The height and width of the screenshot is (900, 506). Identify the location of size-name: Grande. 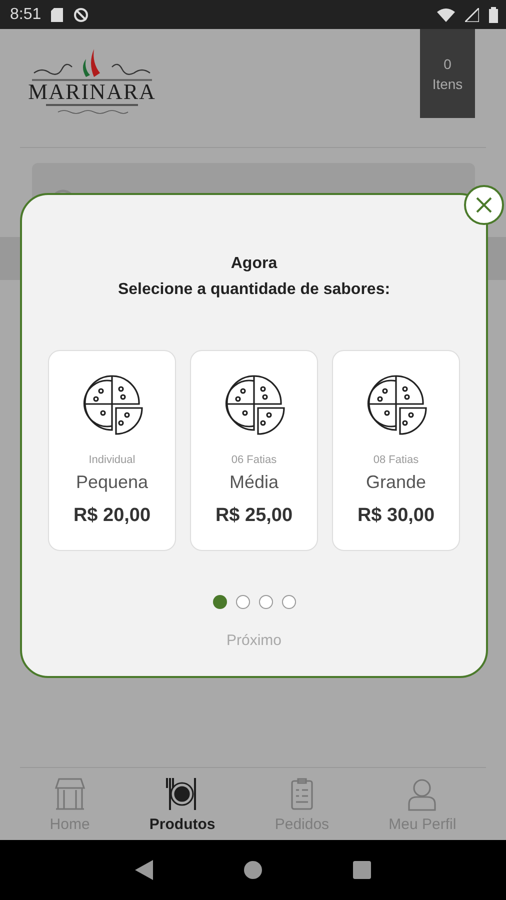
(396, 482).